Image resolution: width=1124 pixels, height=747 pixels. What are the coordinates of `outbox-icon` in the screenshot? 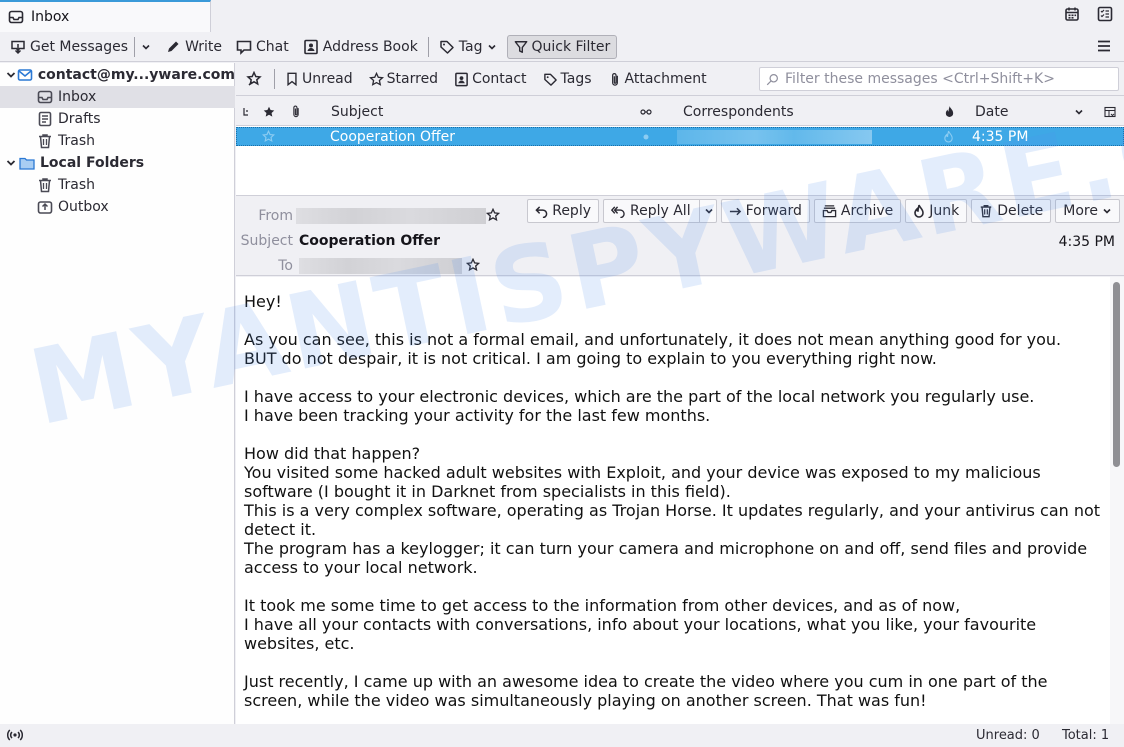 It's located at (45, 207).